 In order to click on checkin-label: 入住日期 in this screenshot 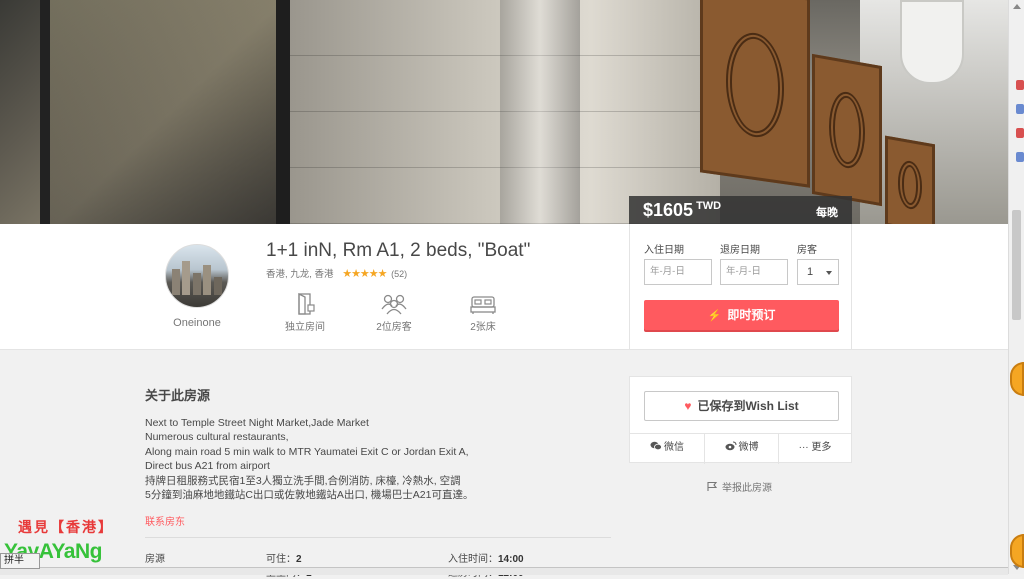, I will do `click(664, 250)`.